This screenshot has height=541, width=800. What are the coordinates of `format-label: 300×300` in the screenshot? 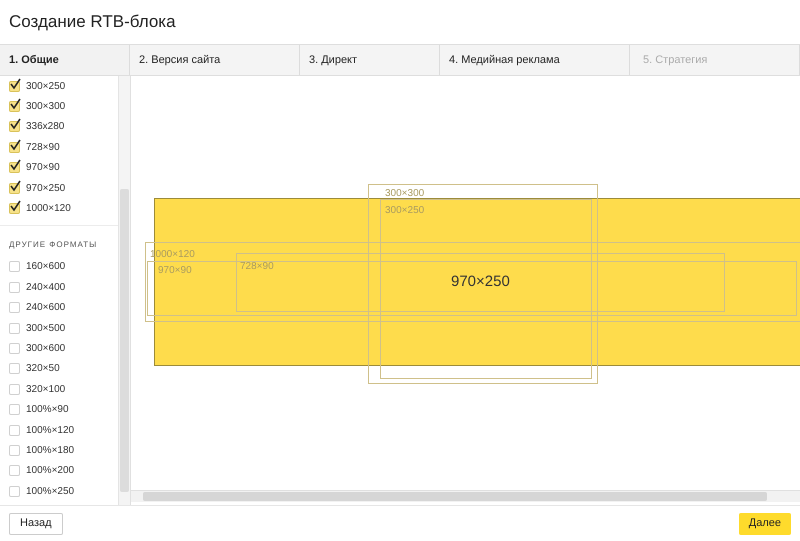 It's located at (46, 107).